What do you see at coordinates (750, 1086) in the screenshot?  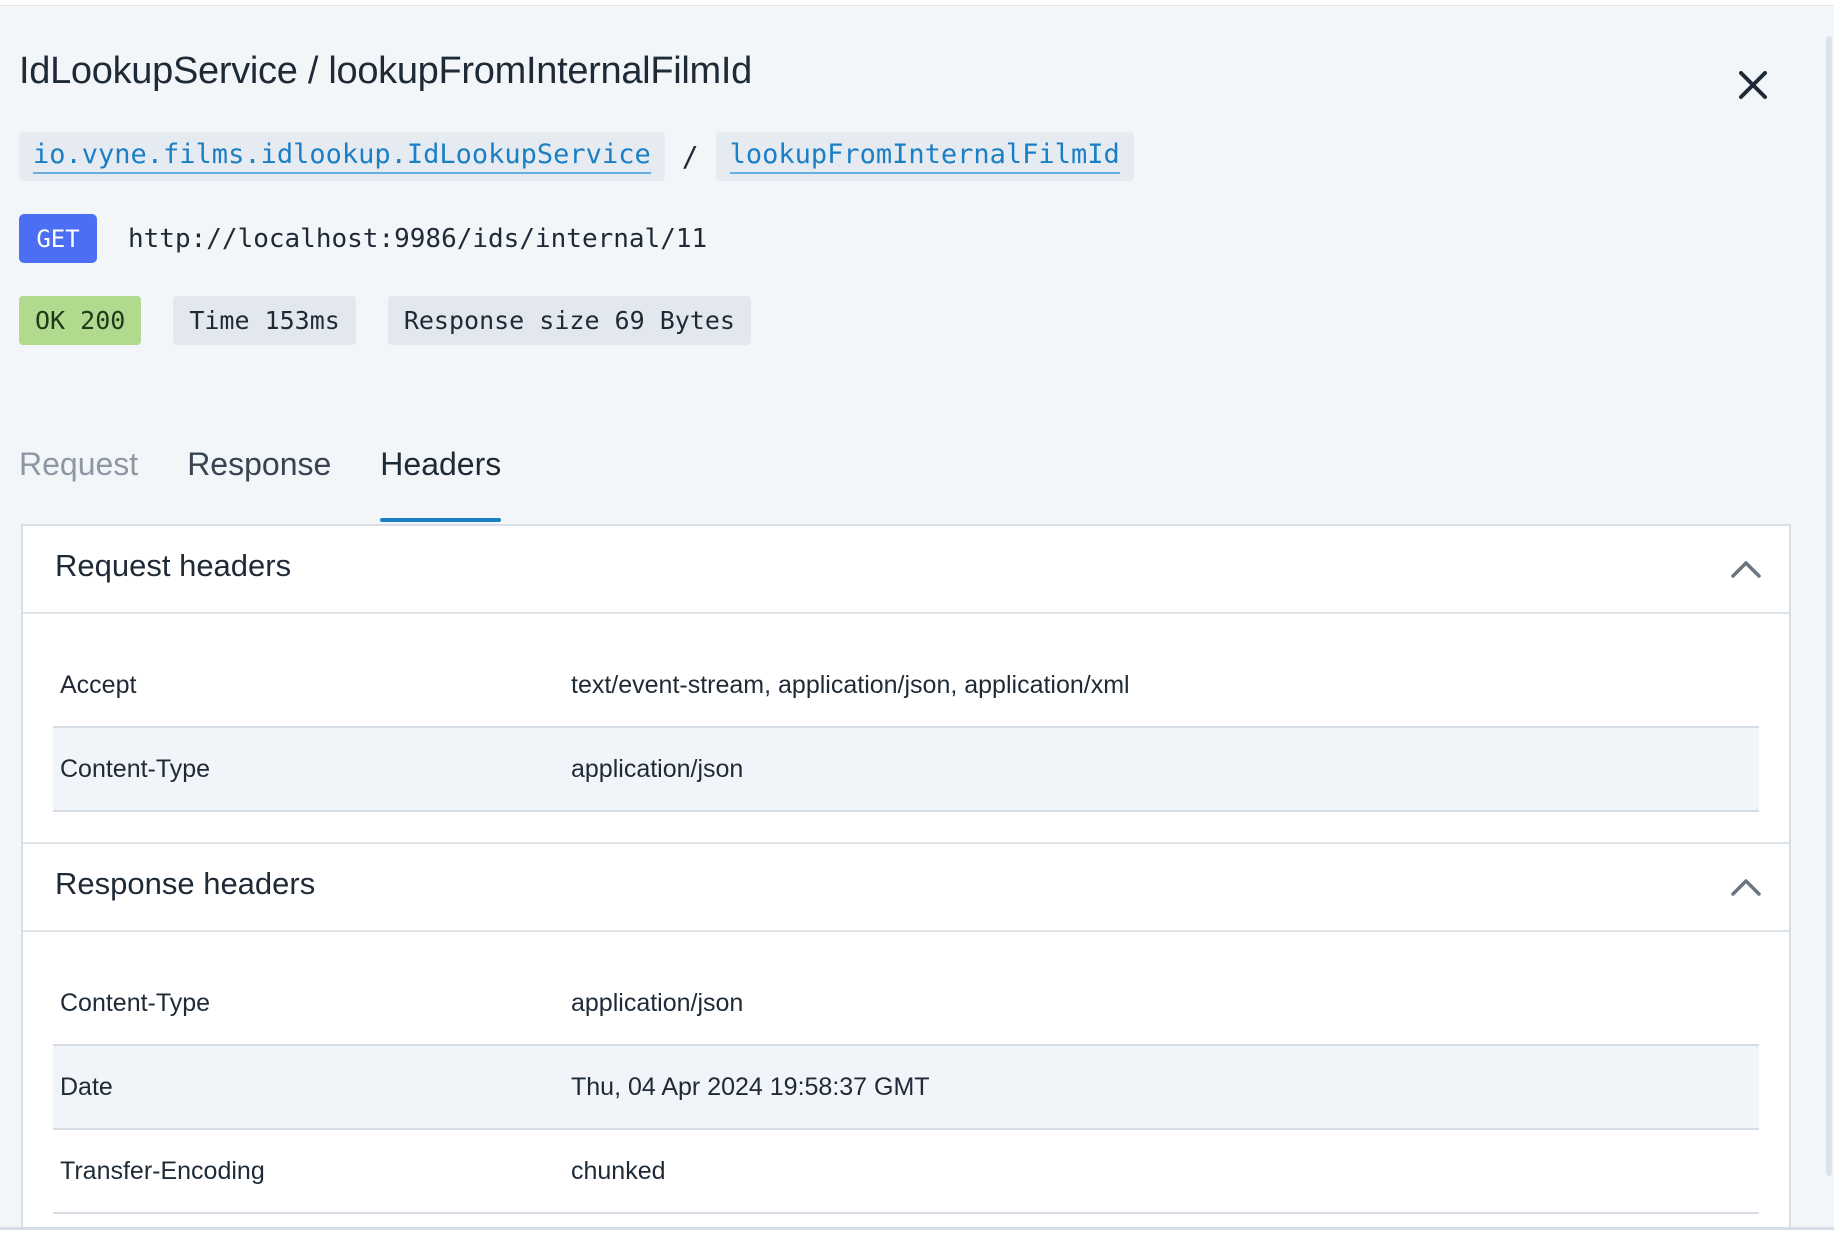 I see `header-value: Thu, 04 Apr 2024 19:58:37 GMT` at bounding box center [750, 1086].